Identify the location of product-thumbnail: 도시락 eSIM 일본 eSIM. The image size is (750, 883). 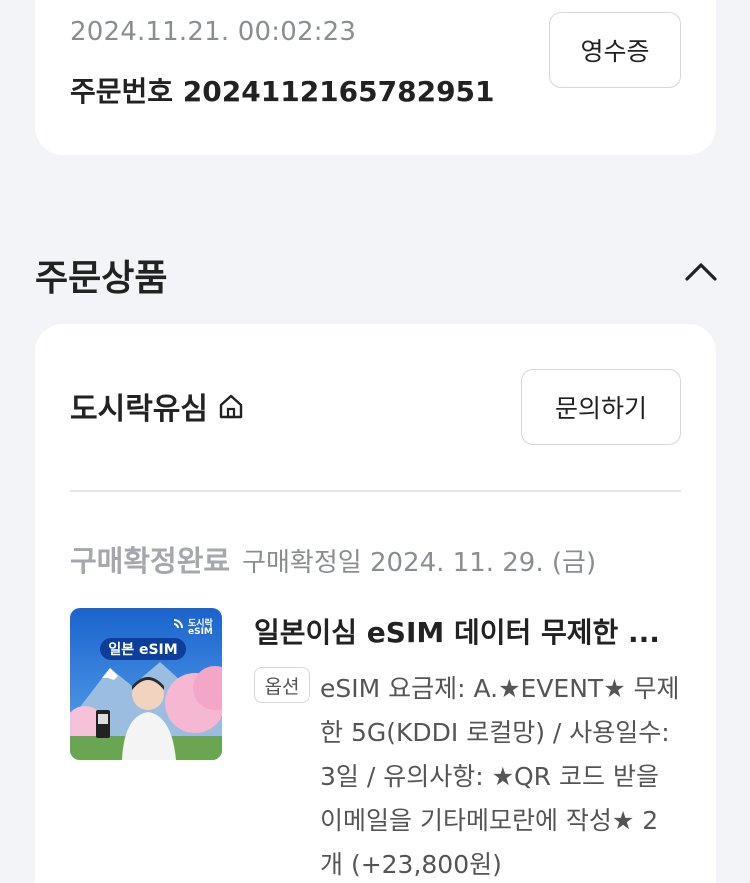
(146, 684).